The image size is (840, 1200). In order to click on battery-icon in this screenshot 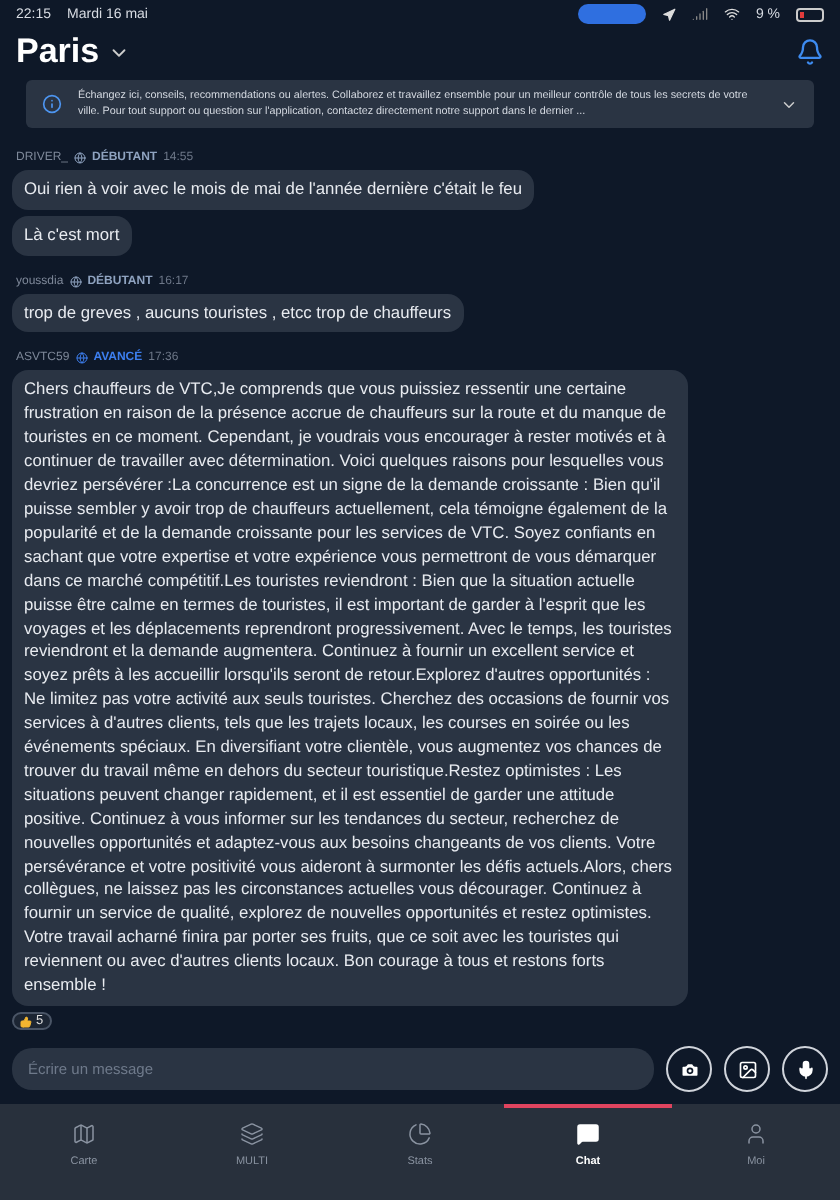, I will do `click(810, 14)`.